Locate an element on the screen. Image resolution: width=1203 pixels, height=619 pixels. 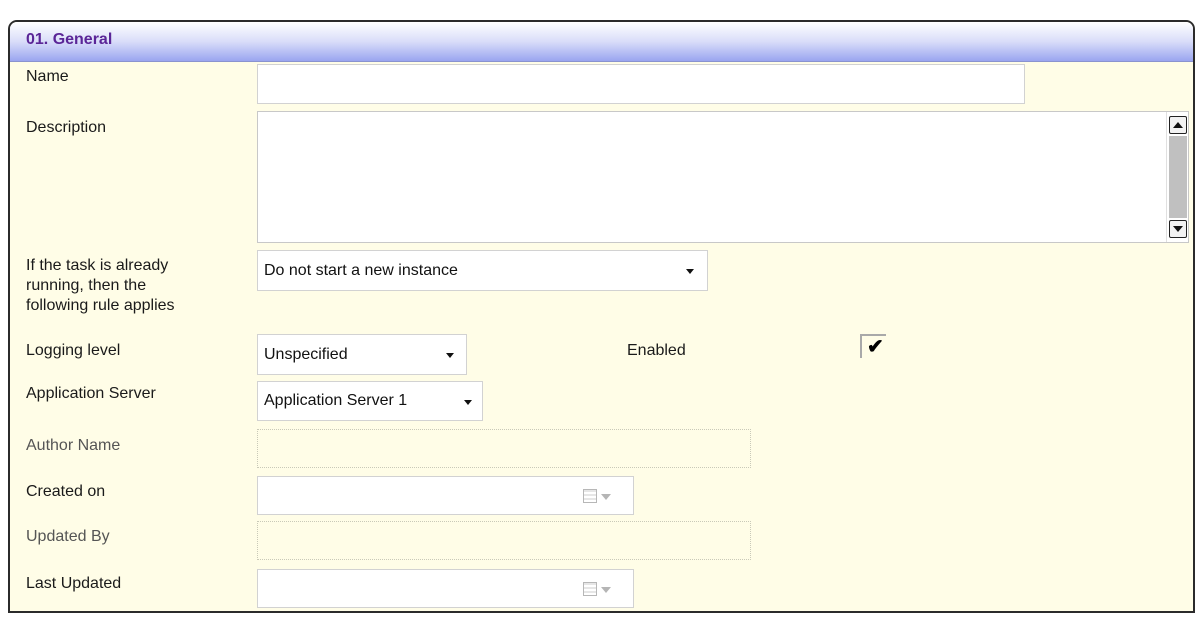
name-label: Name is located at coordinates (47, 76).